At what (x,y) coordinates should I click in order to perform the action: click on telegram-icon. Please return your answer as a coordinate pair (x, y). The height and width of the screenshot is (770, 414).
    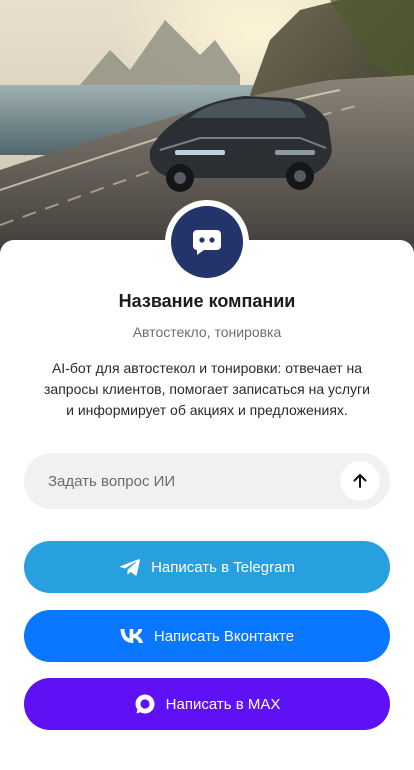
    Looking at the image, I should click on (130, 567).